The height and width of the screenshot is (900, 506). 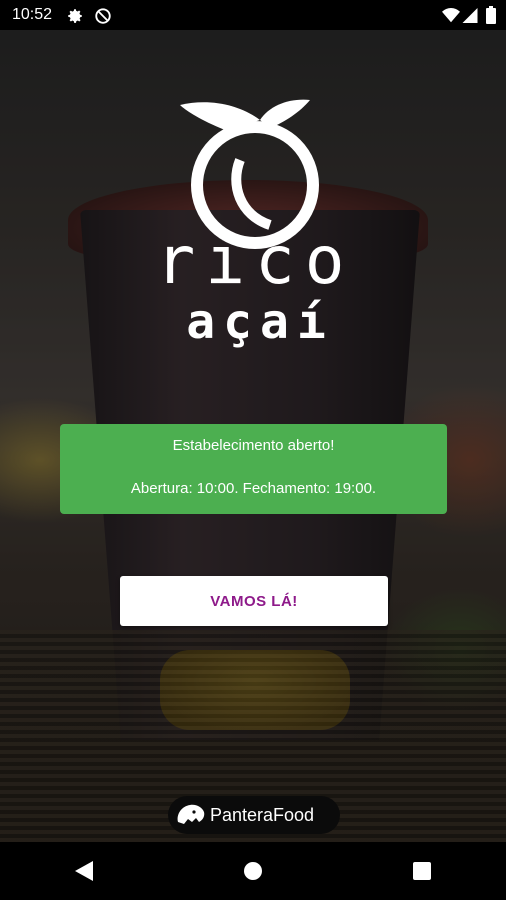 What do you see at coordinates (422, 871) in the screenshot?
I see `recents-icon` at bounding box center [422, 871].